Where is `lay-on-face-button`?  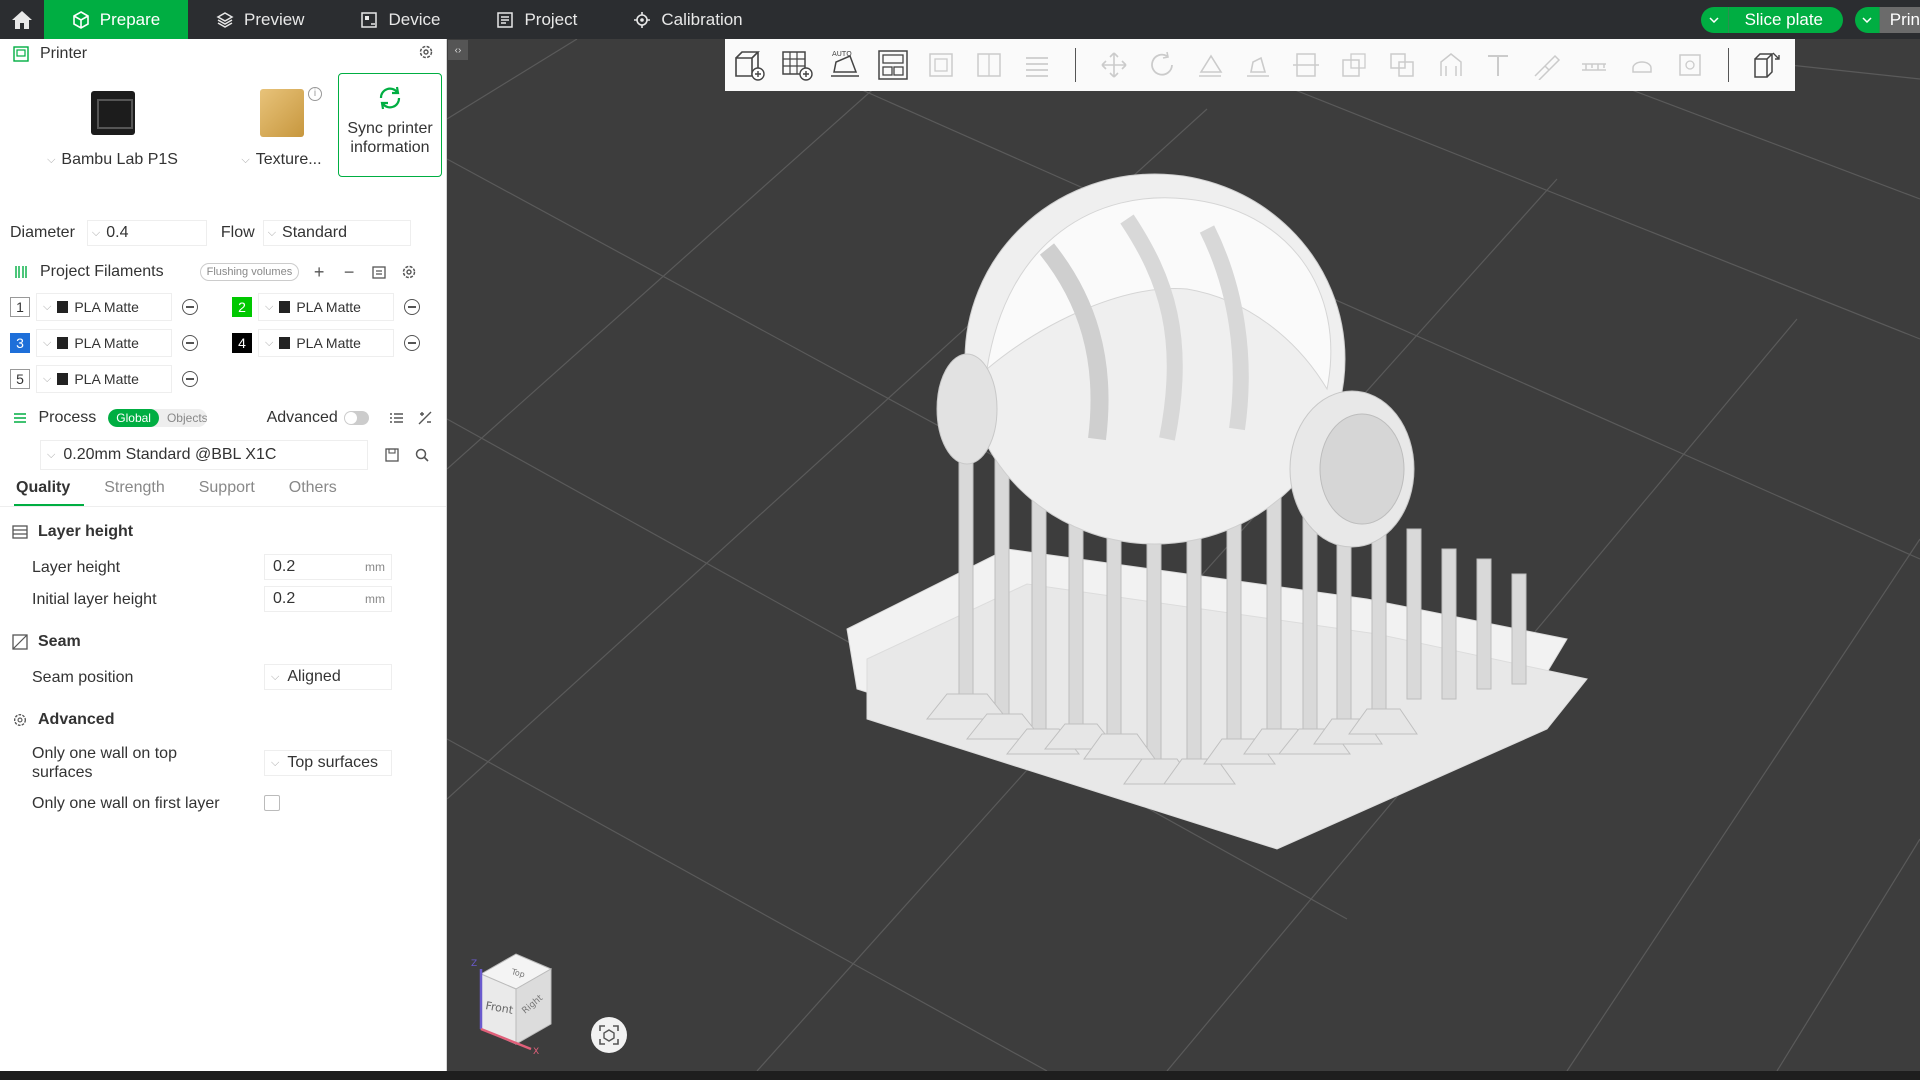 lay-on-face-button is located at coordinates (1258, 65).